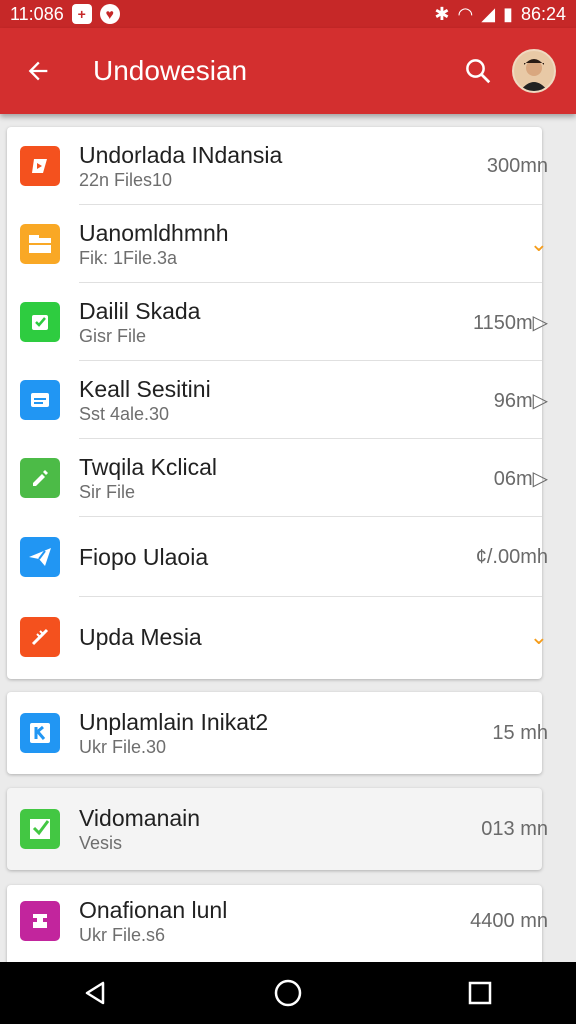 The image size is (576, 1024). What do you see at coordinates (112, 336) in the screenshot?
I see `item-subtitle: Gisr File` at bounding box center [112, 336].